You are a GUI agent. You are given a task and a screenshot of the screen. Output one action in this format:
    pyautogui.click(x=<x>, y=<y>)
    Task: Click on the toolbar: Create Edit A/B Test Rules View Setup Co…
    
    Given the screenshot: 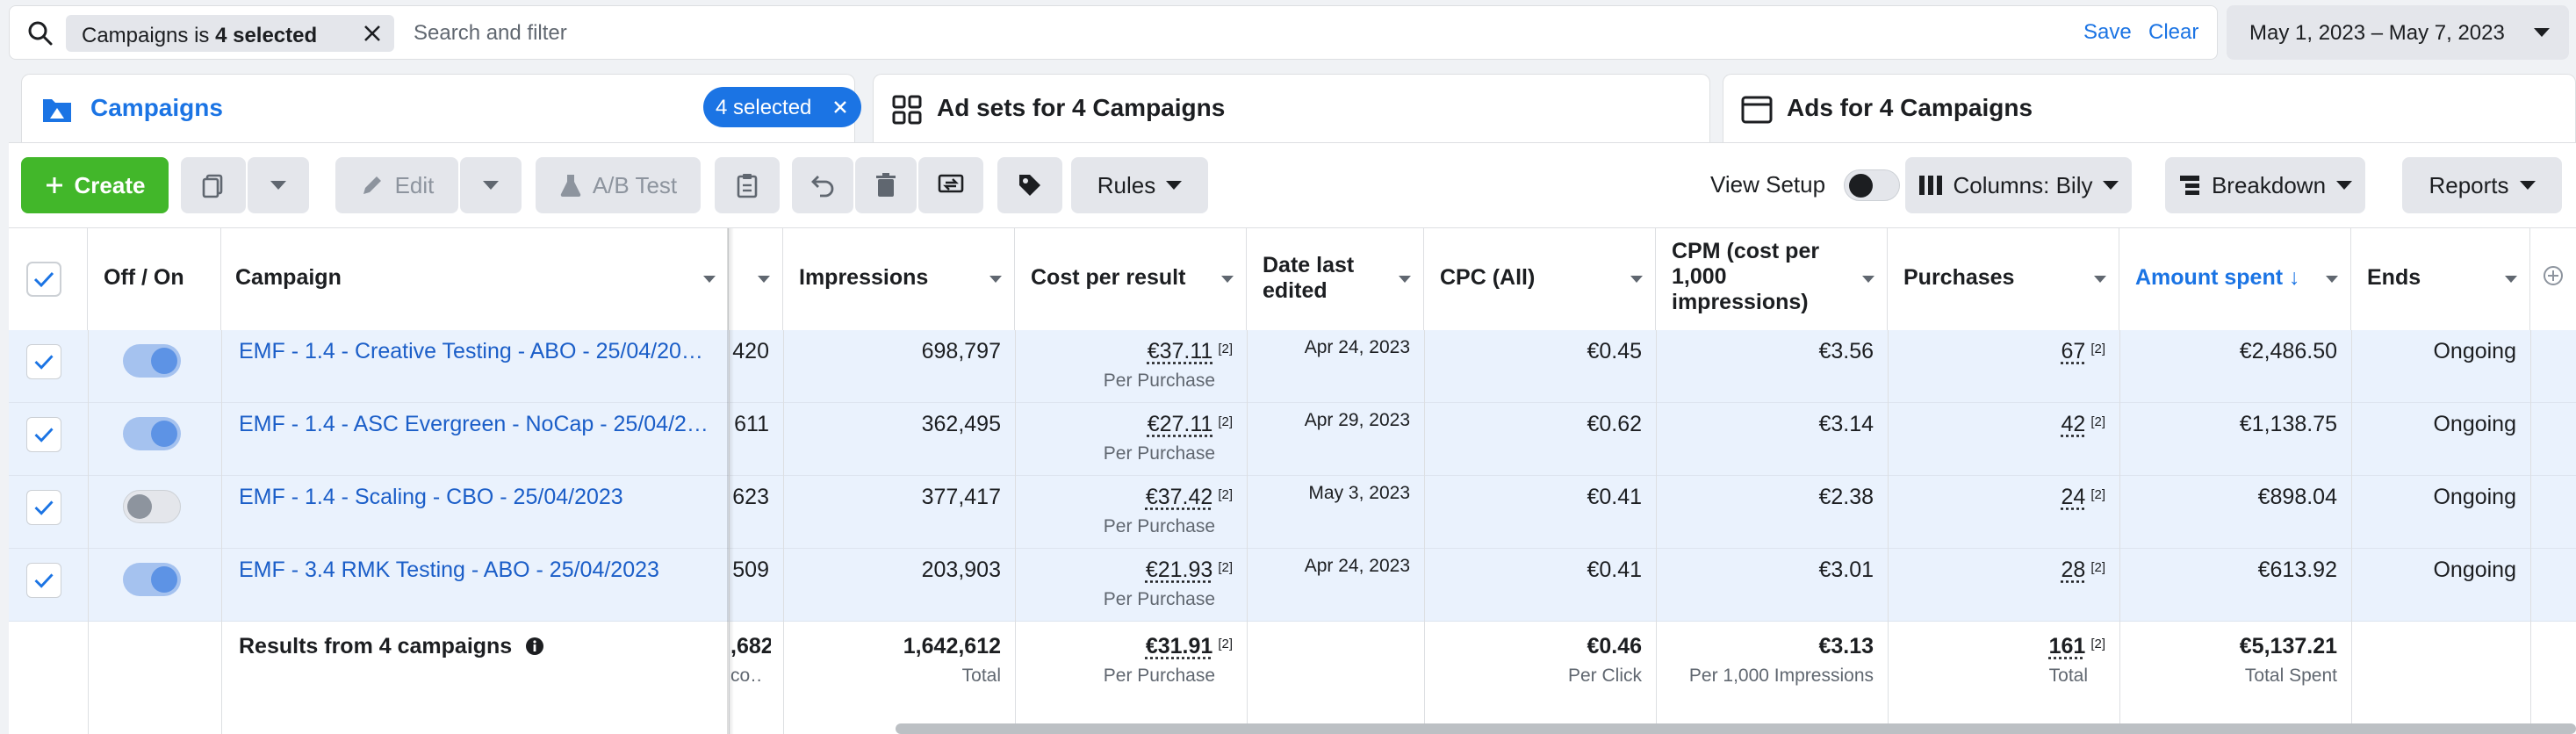 What is the action you would take?
    pyautogui.click(x=1292, y=185)
    